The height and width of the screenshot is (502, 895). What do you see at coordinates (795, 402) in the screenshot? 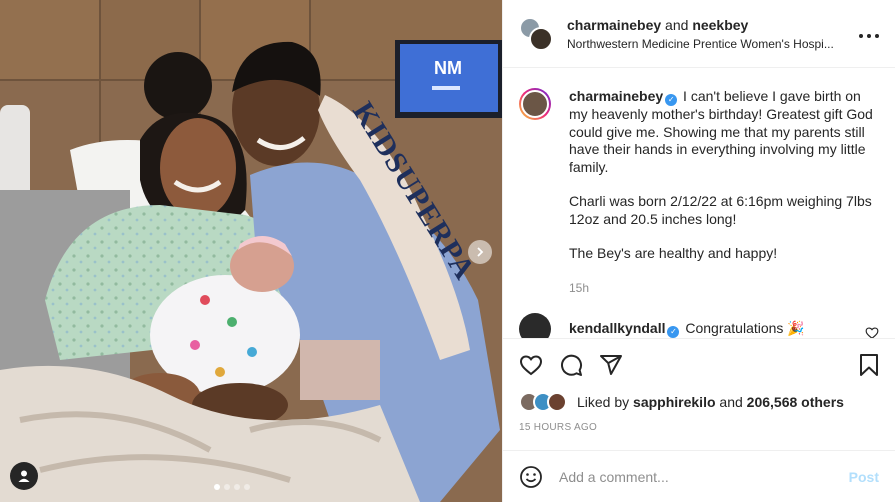
I see `likes-count-link: 206,568 others` at bounding box center [795, 402].